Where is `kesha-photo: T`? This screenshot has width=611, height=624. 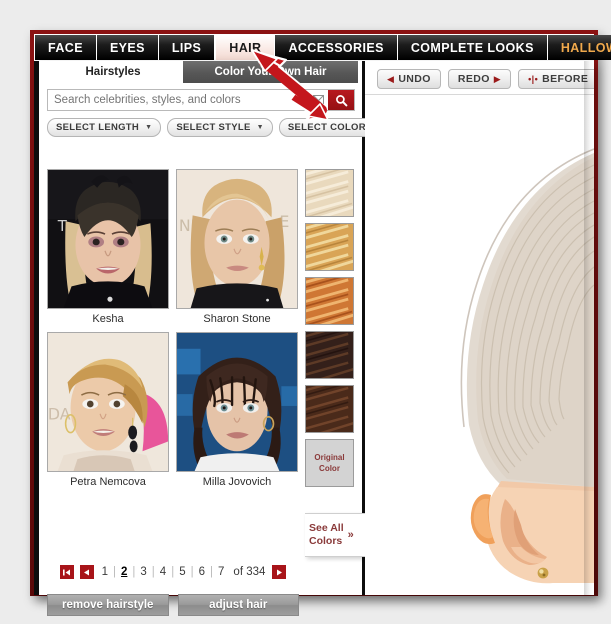 kesha-photo: T is located at coordinates (108, 239).